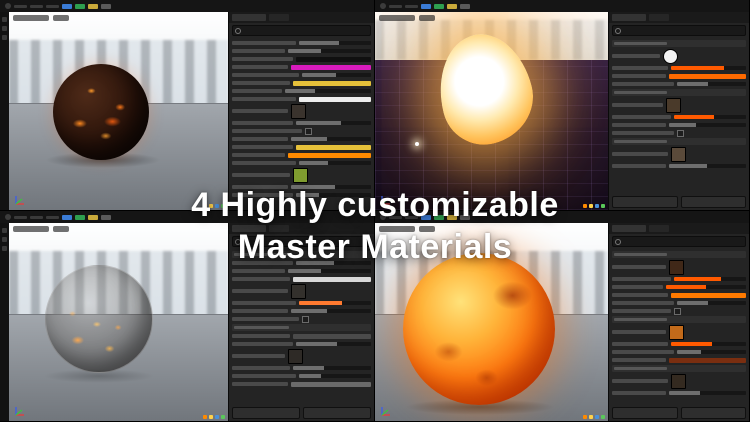 Image resolution: width=750 pixels, height=422 pixels. Describe the element at coordinates (118, 111) in the screenshot. I see `viewport-lava` at that location.